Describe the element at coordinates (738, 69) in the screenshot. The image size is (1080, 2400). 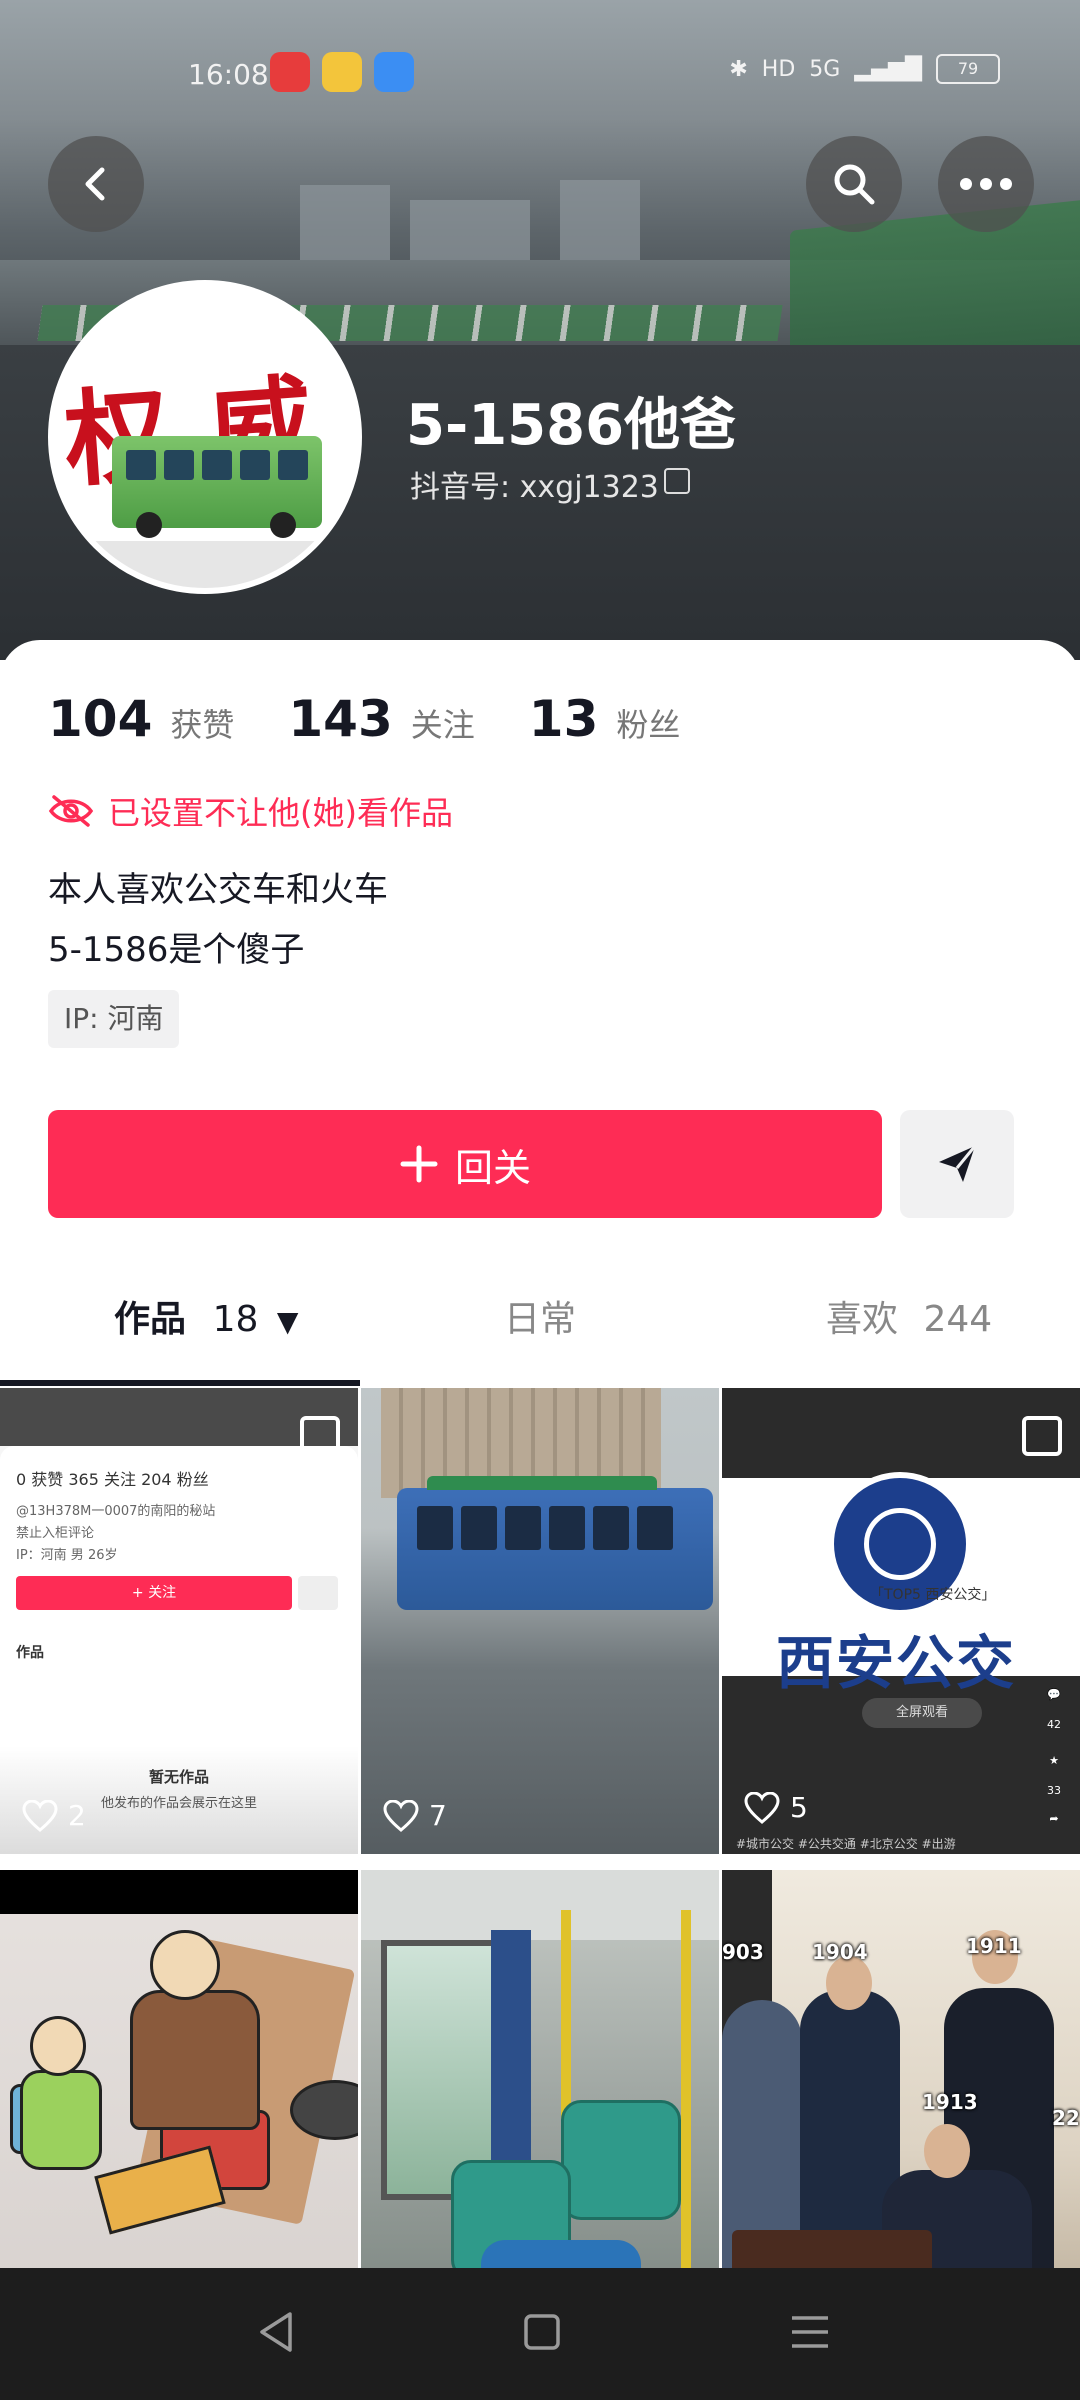
I see `bluetooth-icon: ✱` at that location.